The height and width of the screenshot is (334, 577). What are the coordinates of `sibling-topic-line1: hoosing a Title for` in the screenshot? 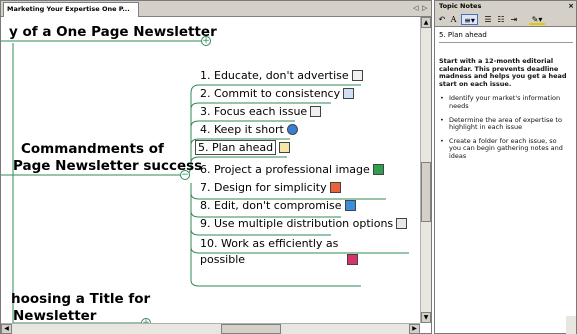 It's located at (80, 299).